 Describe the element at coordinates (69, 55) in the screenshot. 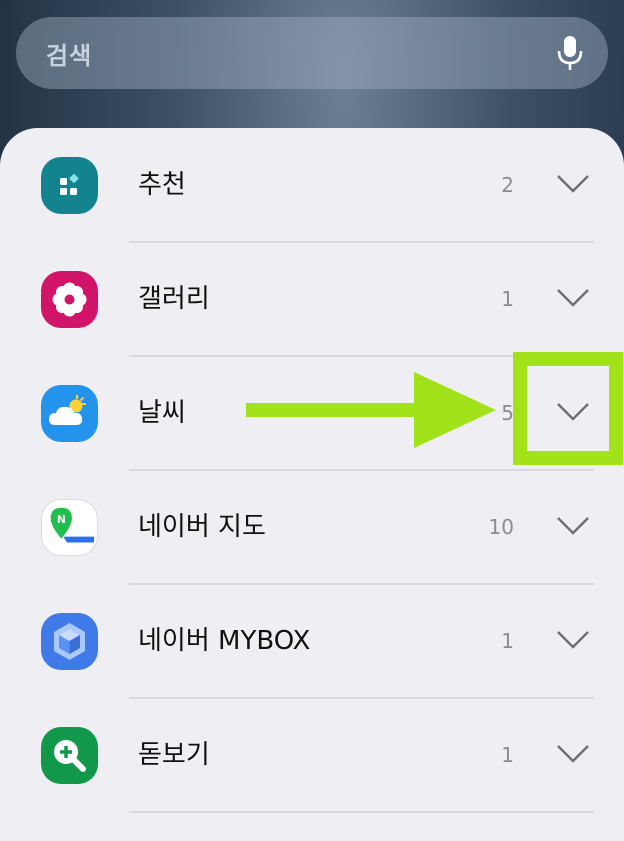

I see `search-placeholder: 검색` at that location.